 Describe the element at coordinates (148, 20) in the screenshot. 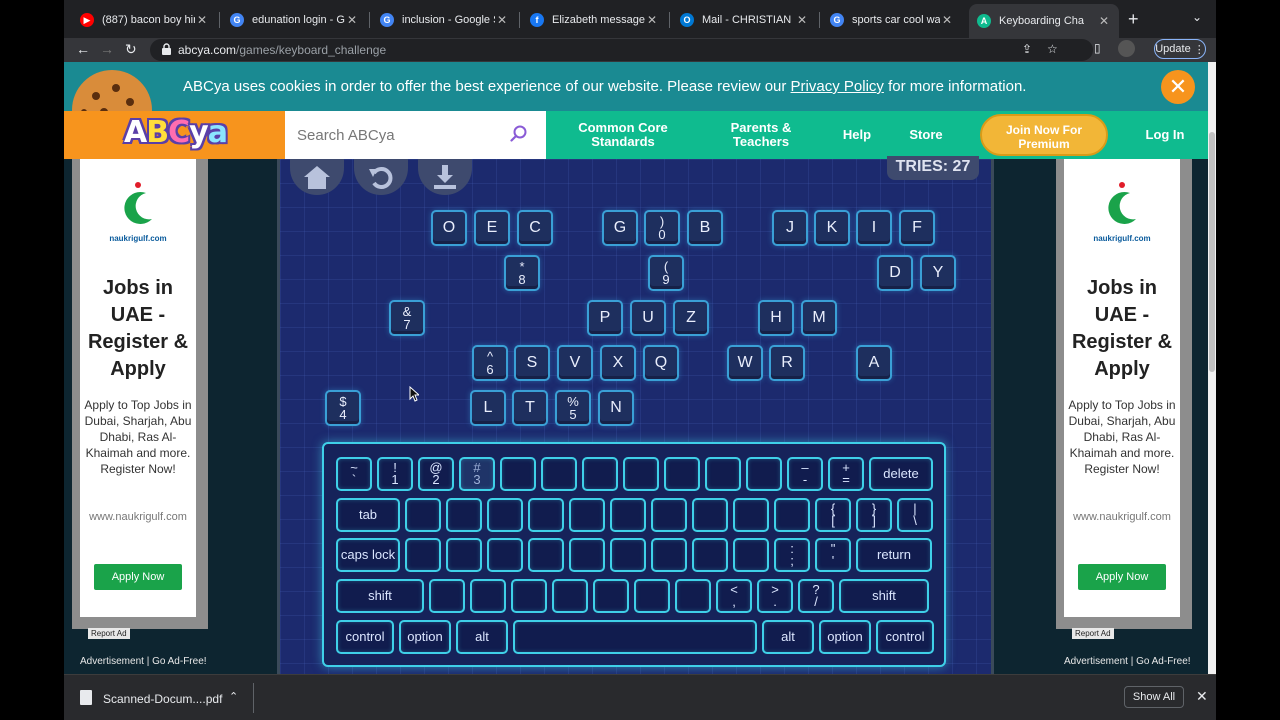

I see `tab-title: (887) bacon boy hire` at that location.